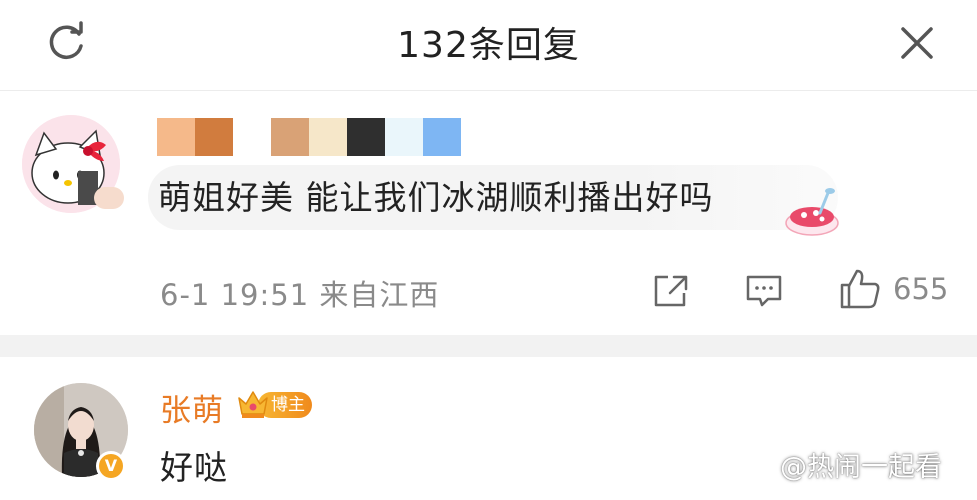  Describe the element at coordinates (812, 212) in the screenshot. I see `dessert-sticker-icon` at that location.